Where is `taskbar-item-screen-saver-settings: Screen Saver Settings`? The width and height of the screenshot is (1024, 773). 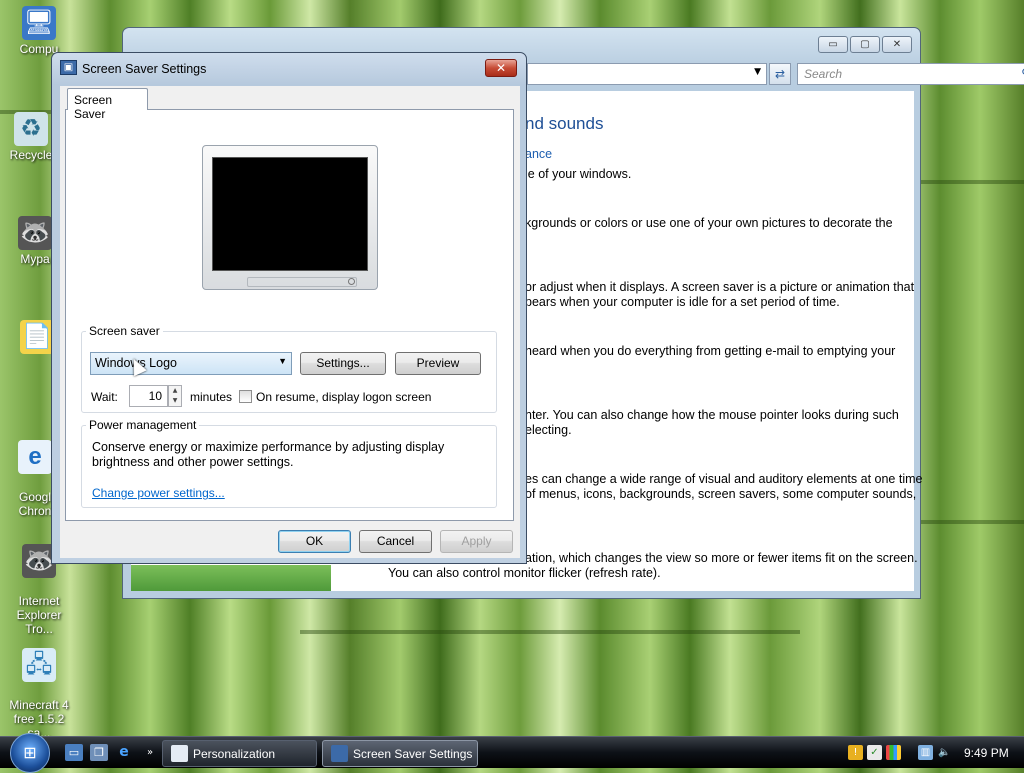
taskbar-item-screen-saver-settings: Screen Saver Settings is located at coordinates (400, 753).